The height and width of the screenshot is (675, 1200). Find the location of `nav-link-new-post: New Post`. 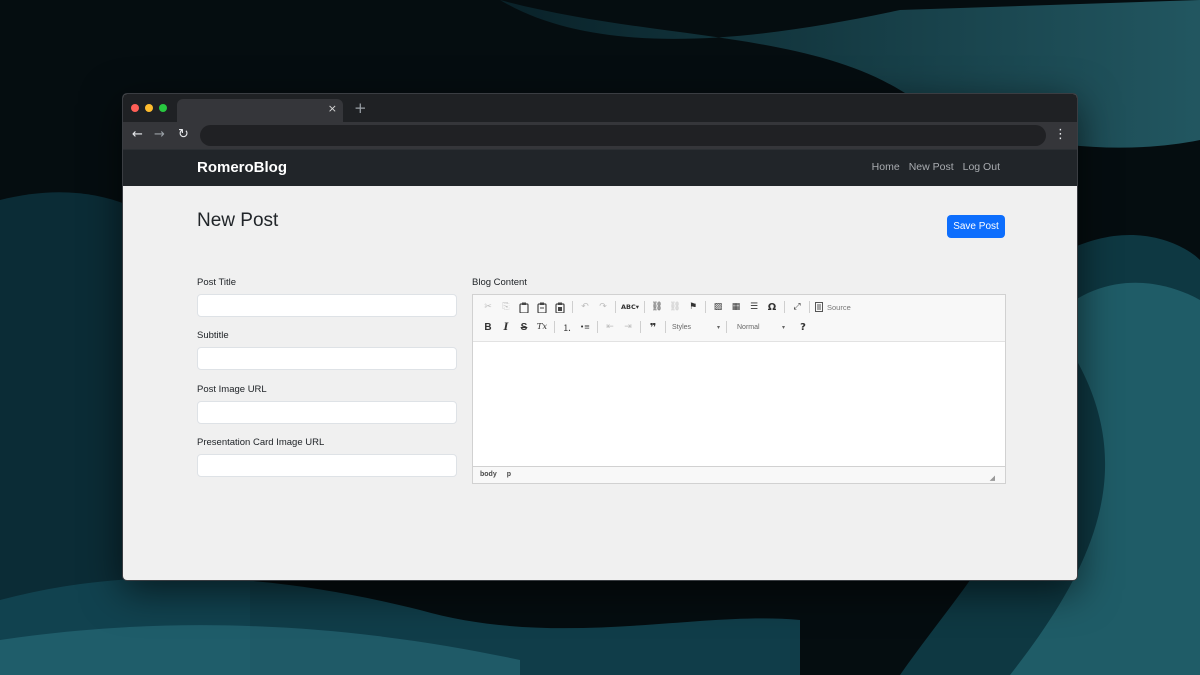

nav-link-new-post: New Post is located at coordinates (931, 167).